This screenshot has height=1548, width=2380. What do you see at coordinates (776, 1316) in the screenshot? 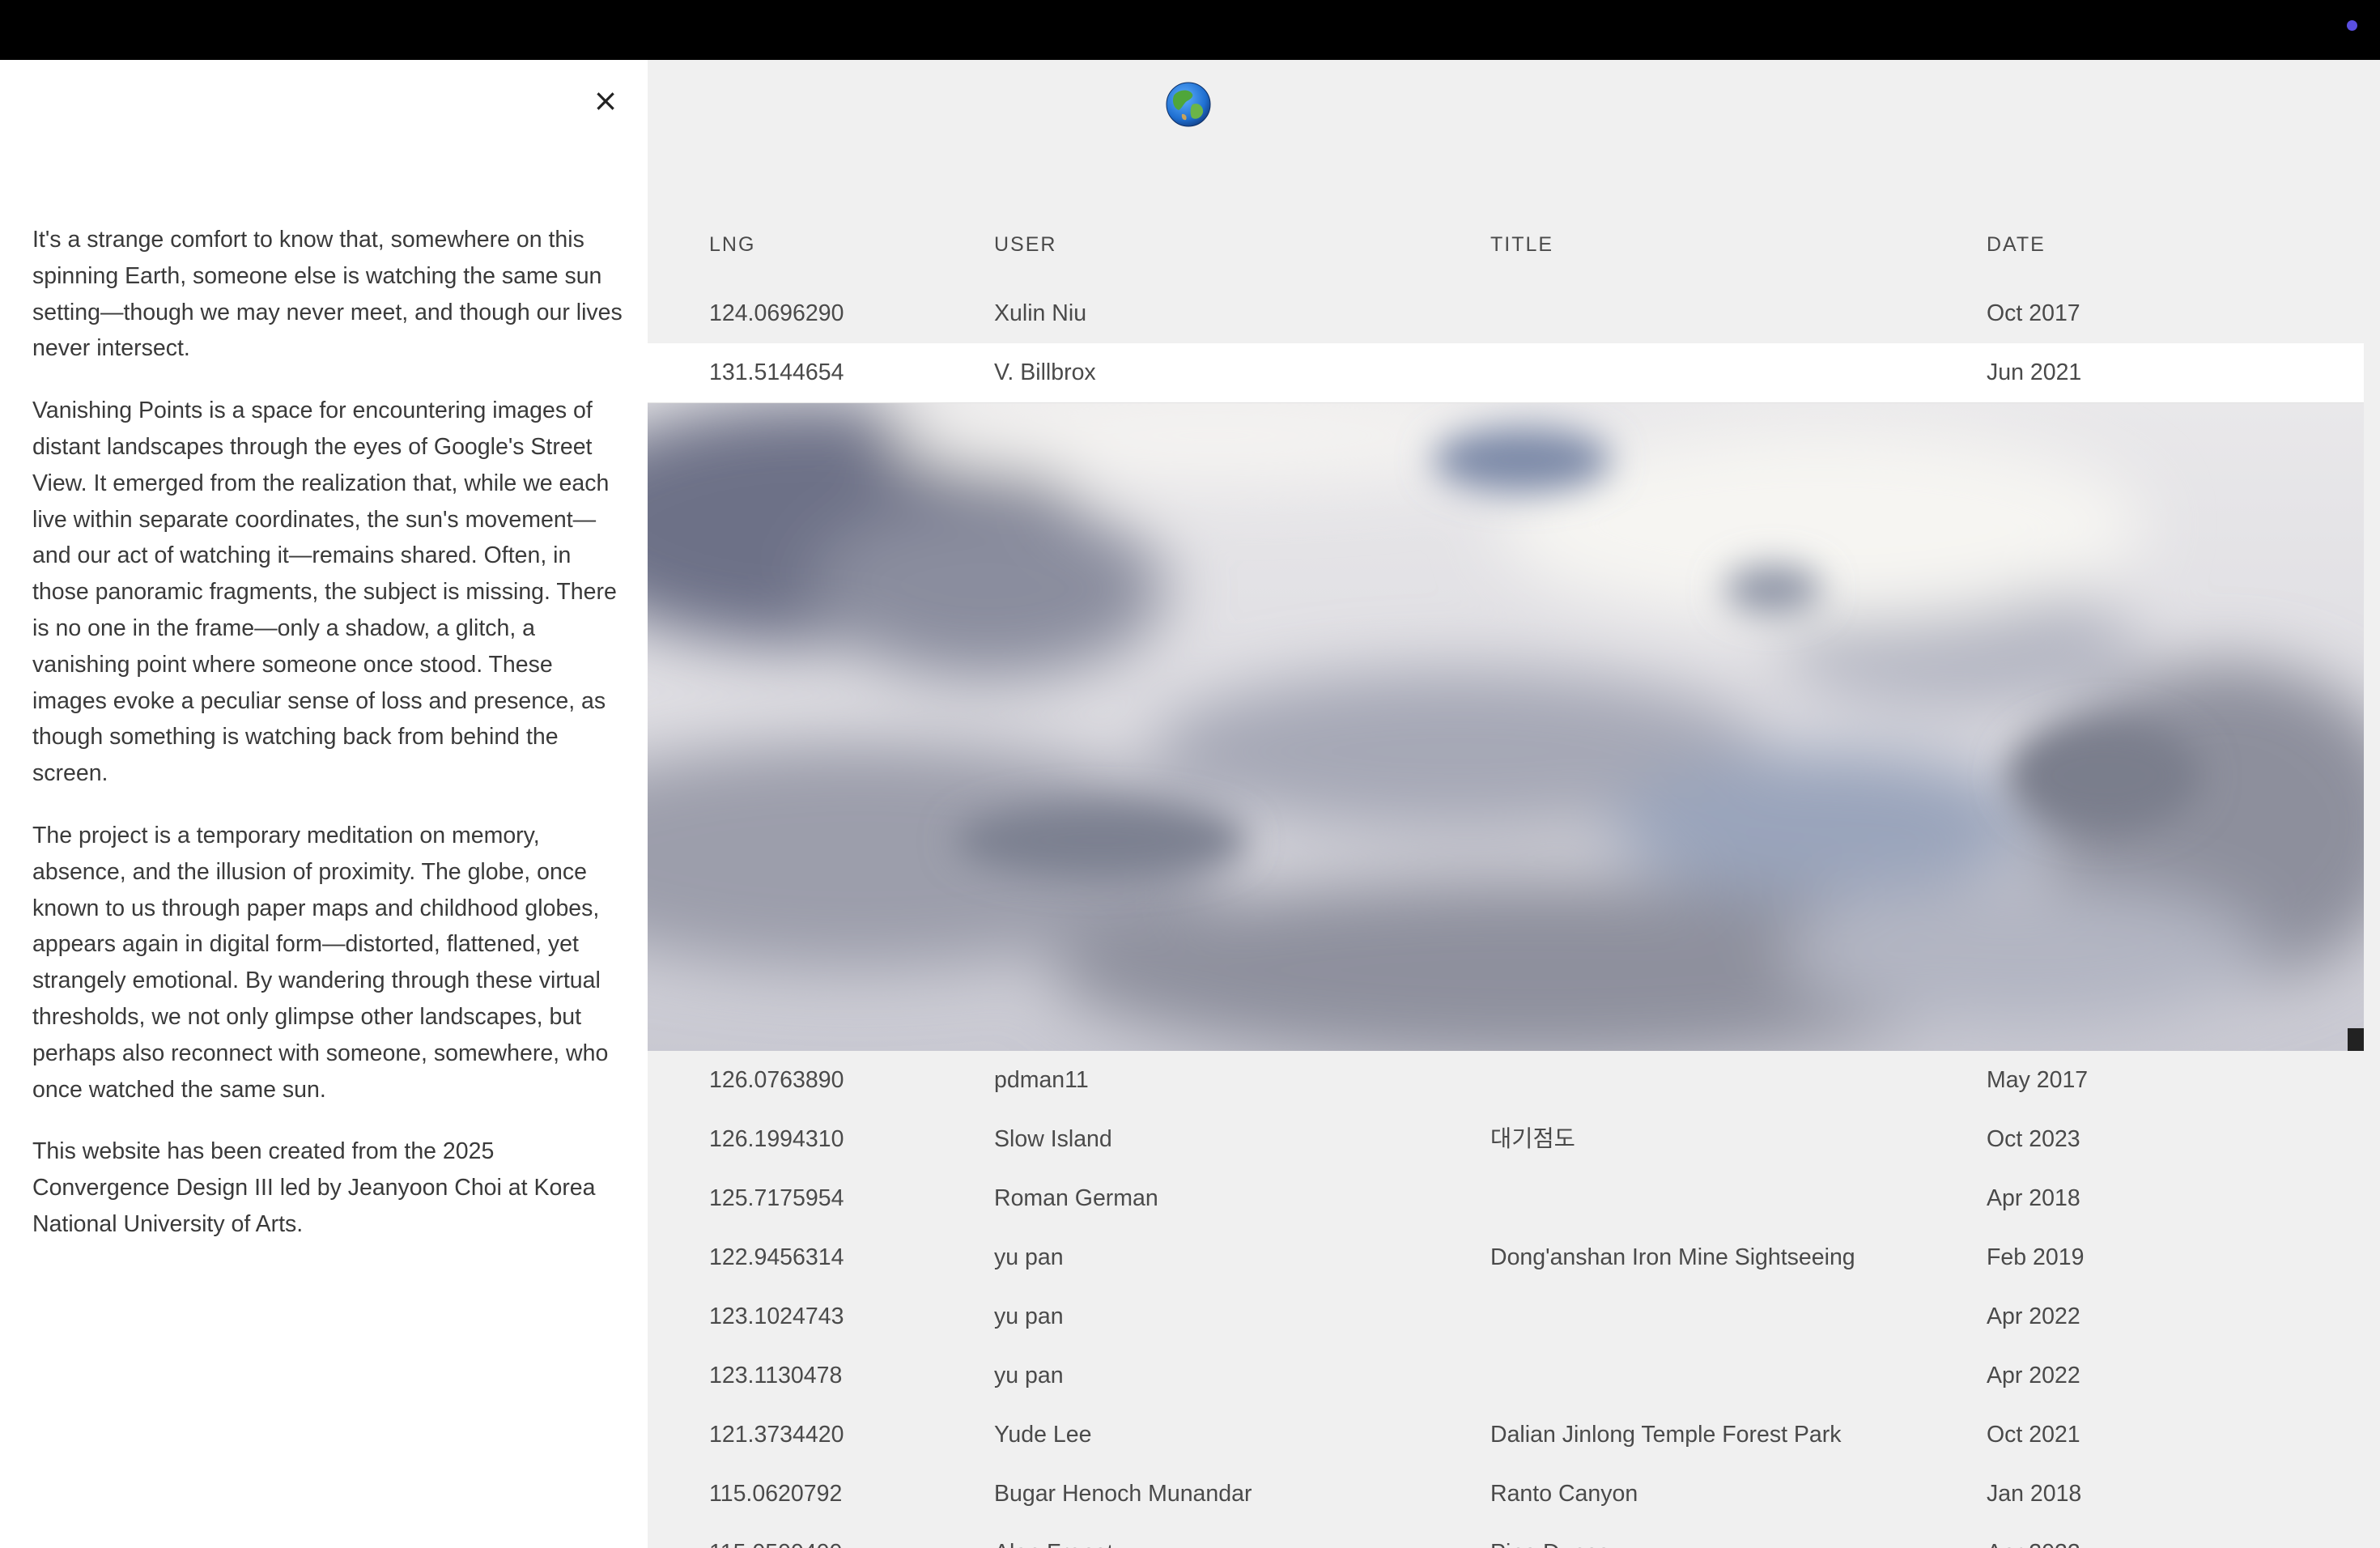
I see `cell-lng: 123.1024743` at bounding box center [776, 1316].